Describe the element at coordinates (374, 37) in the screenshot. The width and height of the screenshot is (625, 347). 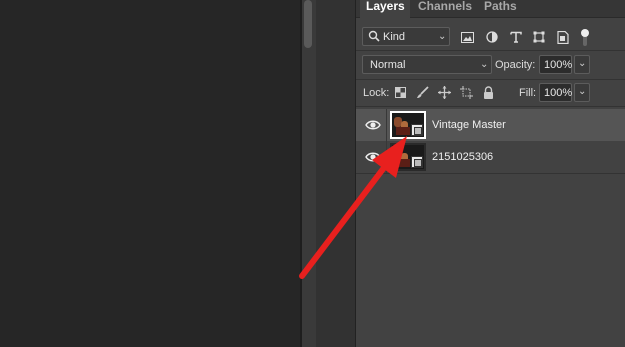
I see `search-icon` at that location.